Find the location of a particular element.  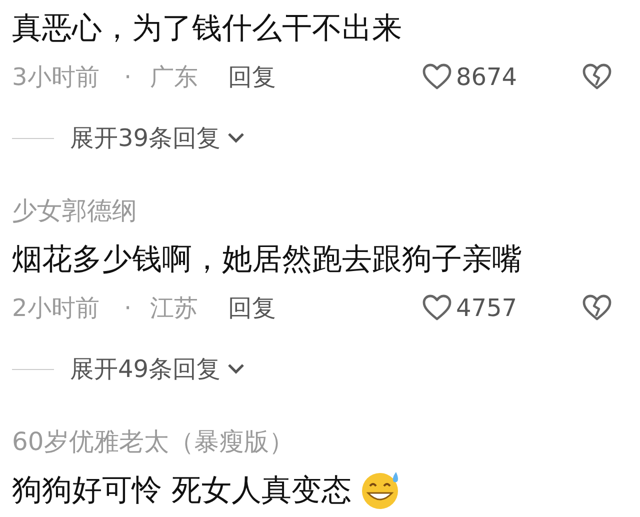

comment-text: 烟花多少钱啊，她居然跑去跟狗子亲嘴 is located at coordinates (267, 259).